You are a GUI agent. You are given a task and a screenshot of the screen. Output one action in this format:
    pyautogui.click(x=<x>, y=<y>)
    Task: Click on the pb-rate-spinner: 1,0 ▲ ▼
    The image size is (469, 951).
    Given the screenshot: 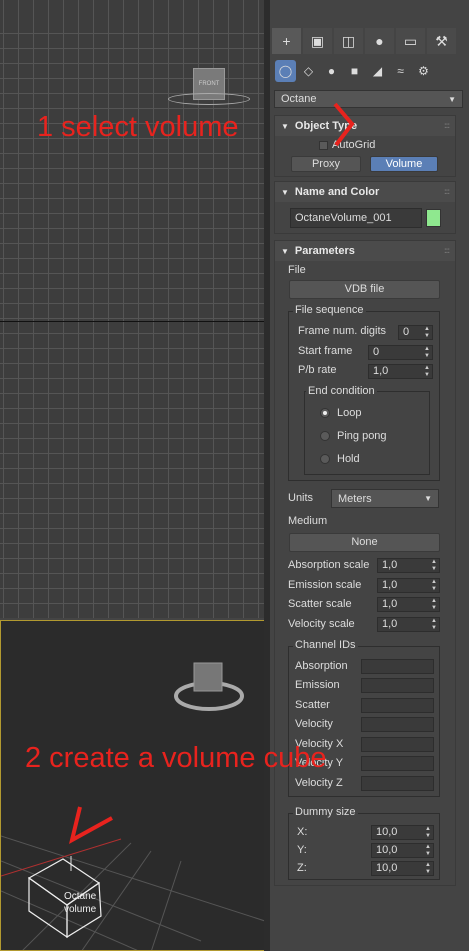 What is the action you would take?
    pyautogui.click(x=400, y=371)
    